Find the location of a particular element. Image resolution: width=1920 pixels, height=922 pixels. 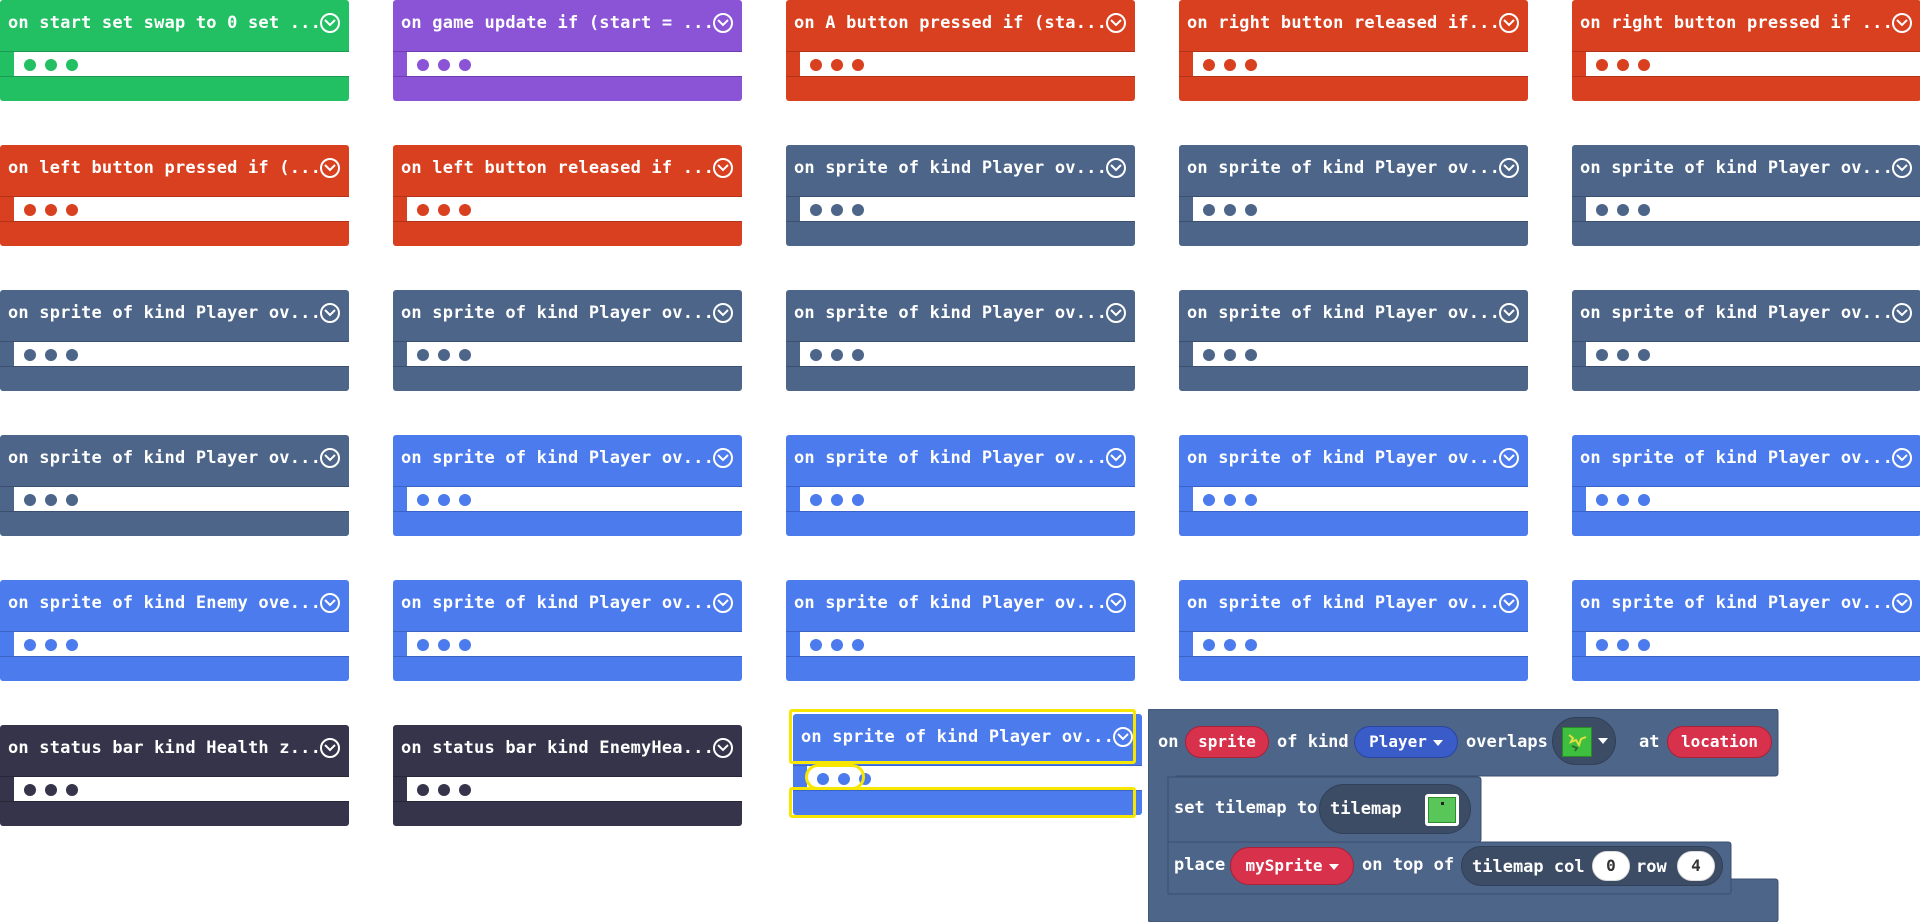

tilemap-location-block: tilemap col 0 row 4 is located at coordinates (1592, 866).